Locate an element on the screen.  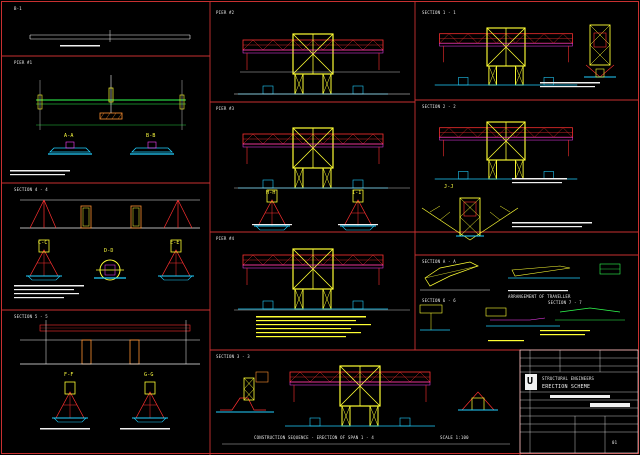
title-block-logo: U is located at coordinates (530, 381).